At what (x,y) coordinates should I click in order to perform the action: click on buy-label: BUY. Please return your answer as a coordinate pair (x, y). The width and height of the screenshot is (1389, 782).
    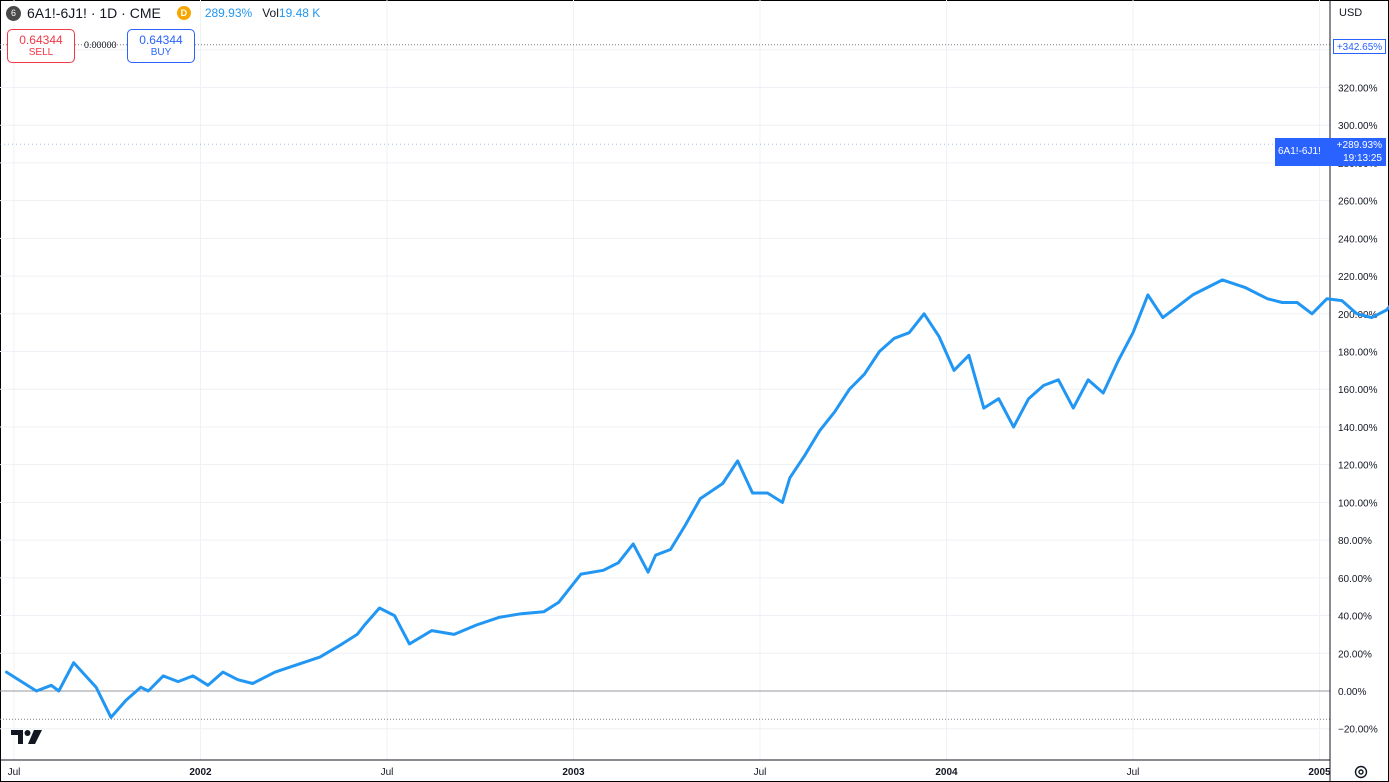
    Looking at the image, I should click on (161, 52).